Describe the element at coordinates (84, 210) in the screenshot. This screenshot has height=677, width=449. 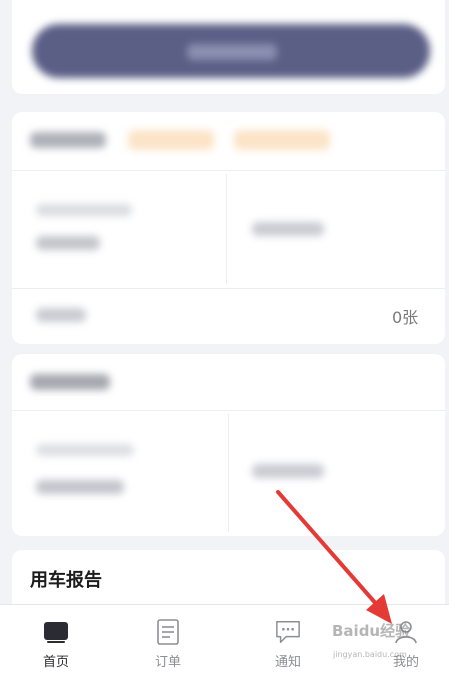
I see `info-field-label` at that location.